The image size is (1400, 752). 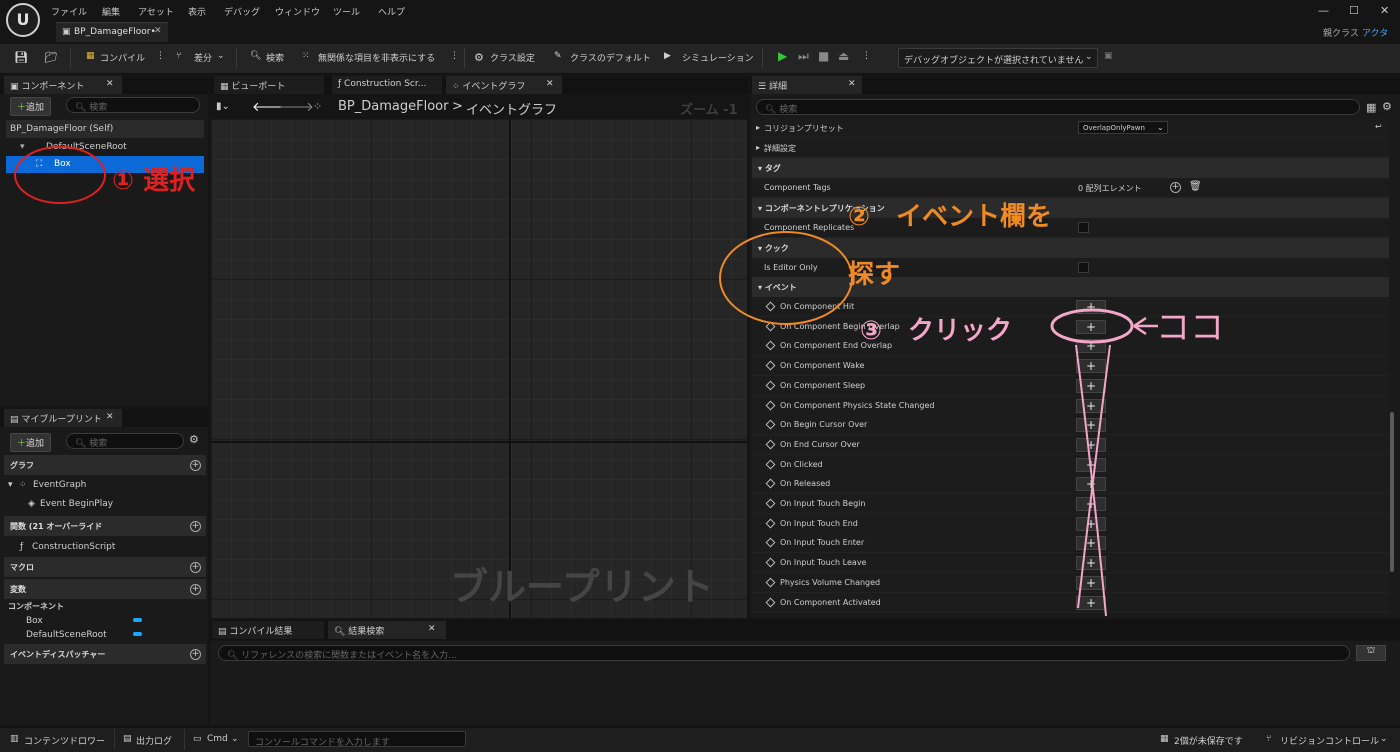 I want to click on play-options-icon: ⋮, so click(x=866, y=56).